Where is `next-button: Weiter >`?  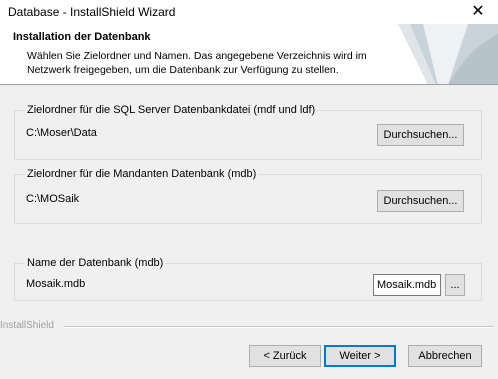 next-button: Weiter > is located at coordinates (360, 356).